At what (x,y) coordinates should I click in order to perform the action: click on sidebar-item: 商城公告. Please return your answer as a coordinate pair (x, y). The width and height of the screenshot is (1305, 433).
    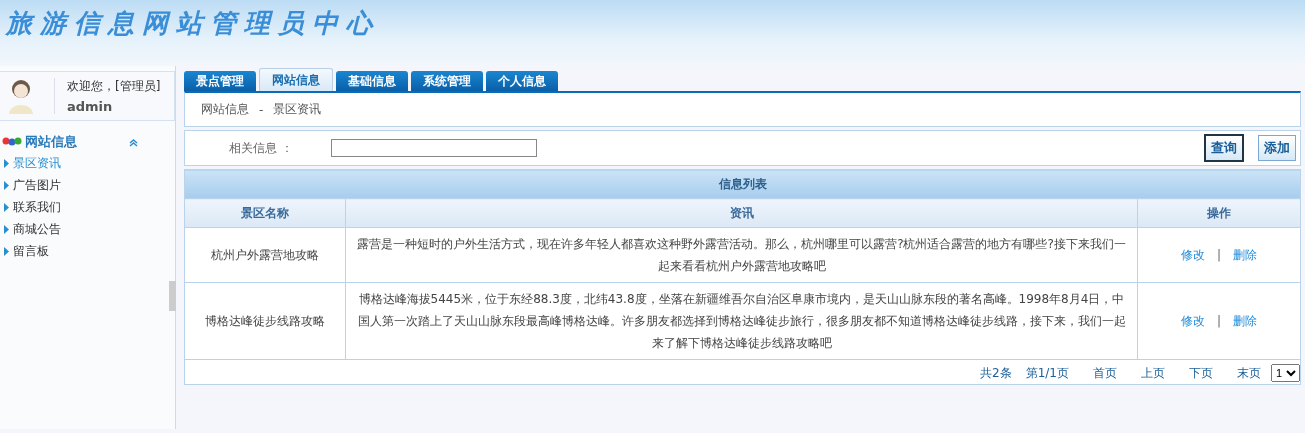
    Looking at the image, I should click on (89, 229).